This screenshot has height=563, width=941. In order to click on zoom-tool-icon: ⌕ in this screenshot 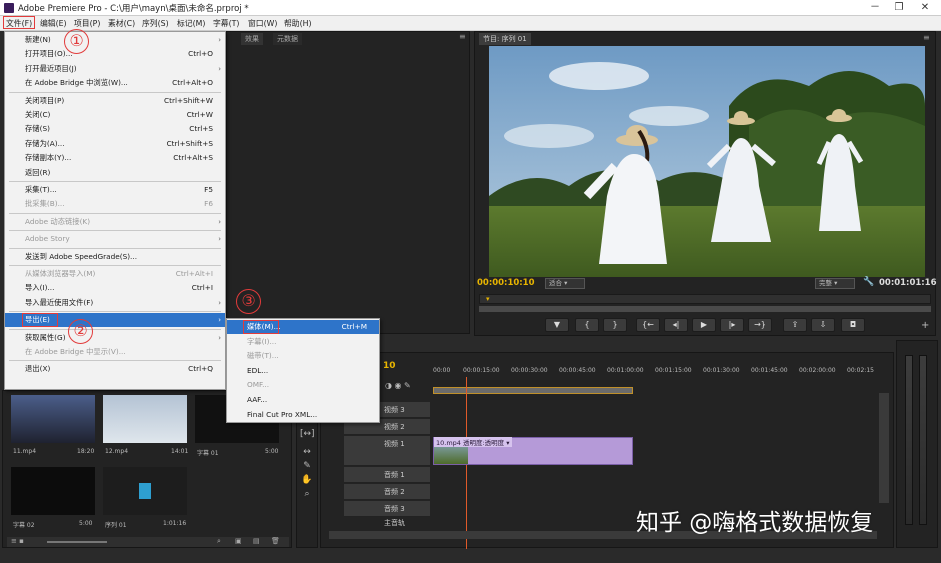, I will do `click(307, 494)`.